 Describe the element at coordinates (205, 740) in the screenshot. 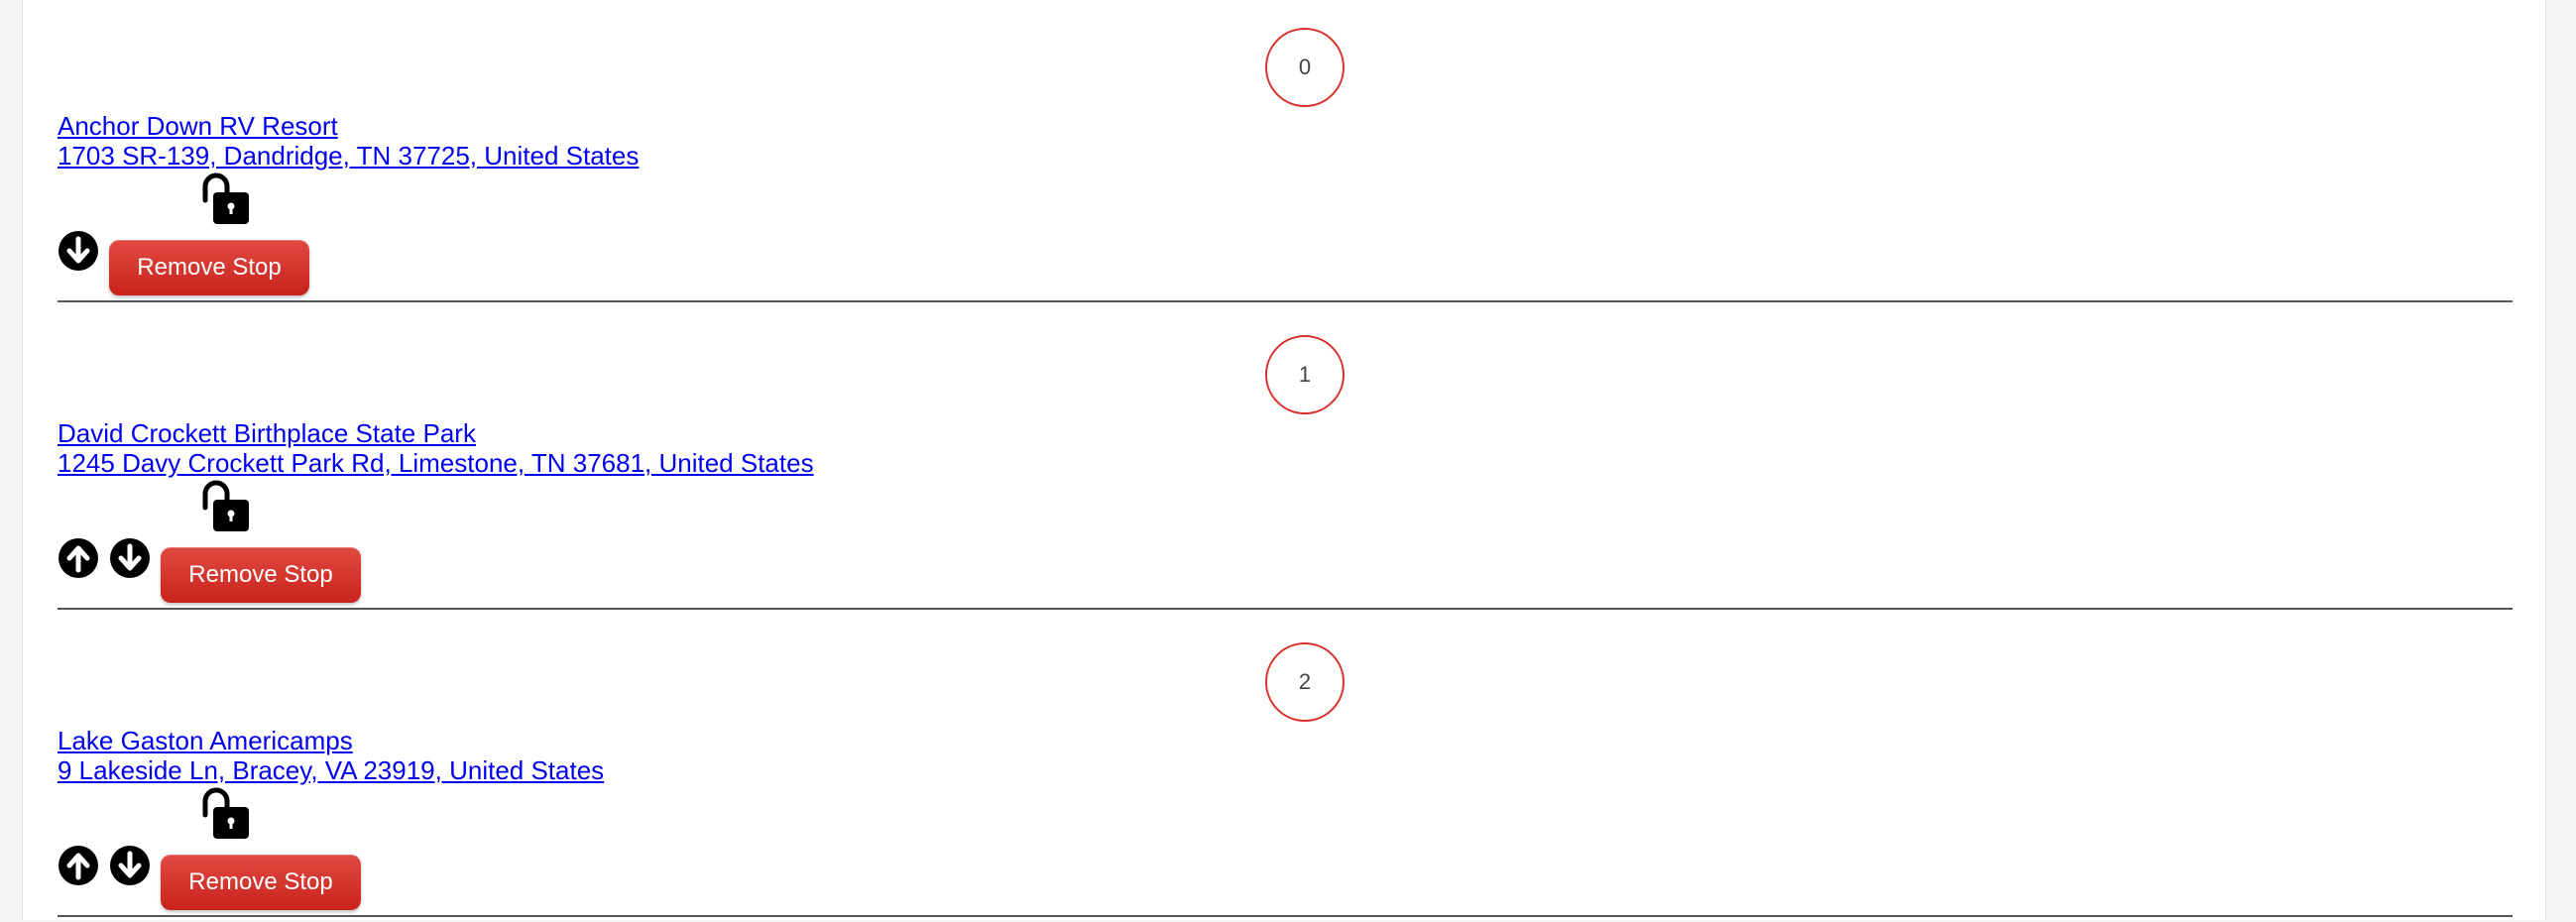

I see `stop-name-link: Lake Gaston Americamps` at that location.